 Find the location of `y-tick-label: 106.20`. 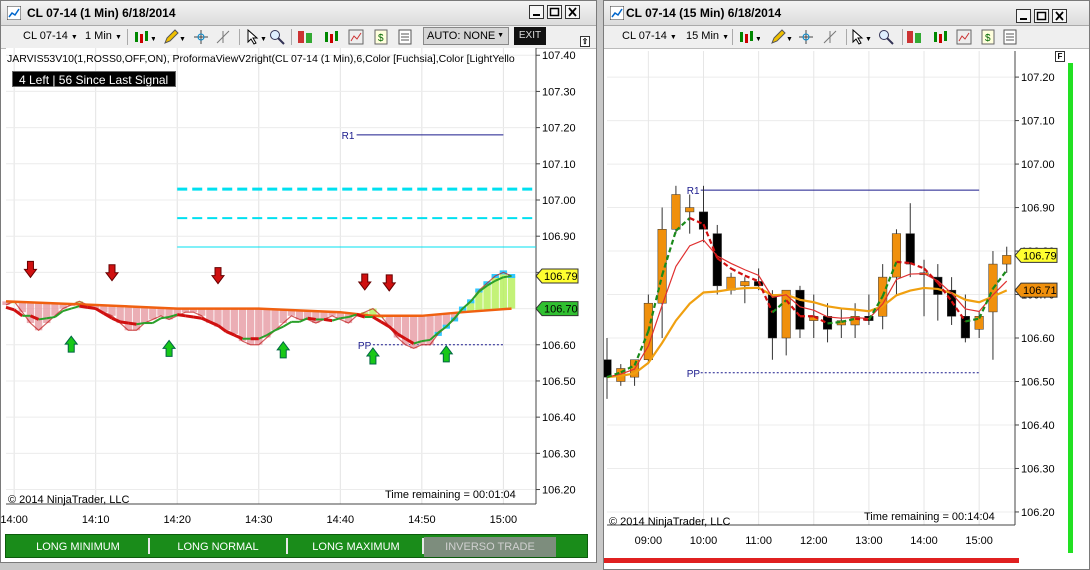

y-tick-label: 106.20 is located at coordinates (1038, 513).